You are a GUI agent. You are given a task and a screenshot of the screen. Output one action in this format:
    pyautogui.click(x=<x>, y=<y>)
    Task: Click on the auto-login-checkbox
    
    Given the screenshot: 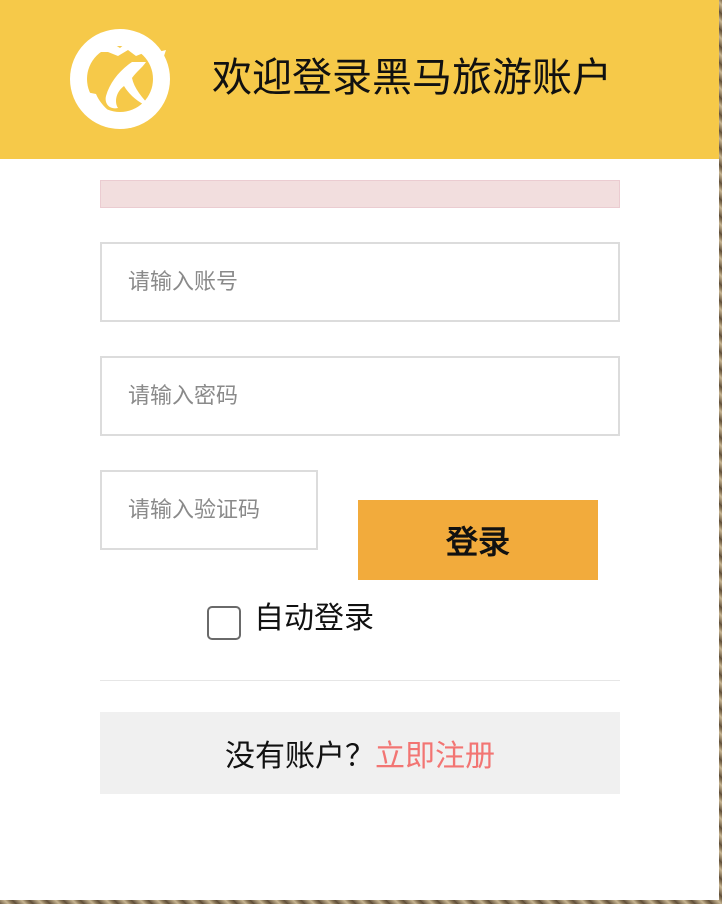 What is the action you would take?
    pyautogui.click(x=224, y=623)
    